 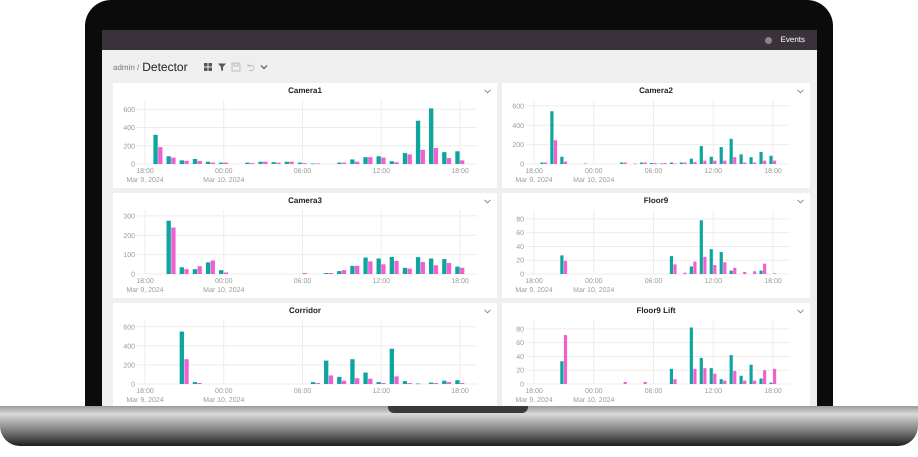 I want to click on chart-title: Floor9, so click(x=656, y=201).